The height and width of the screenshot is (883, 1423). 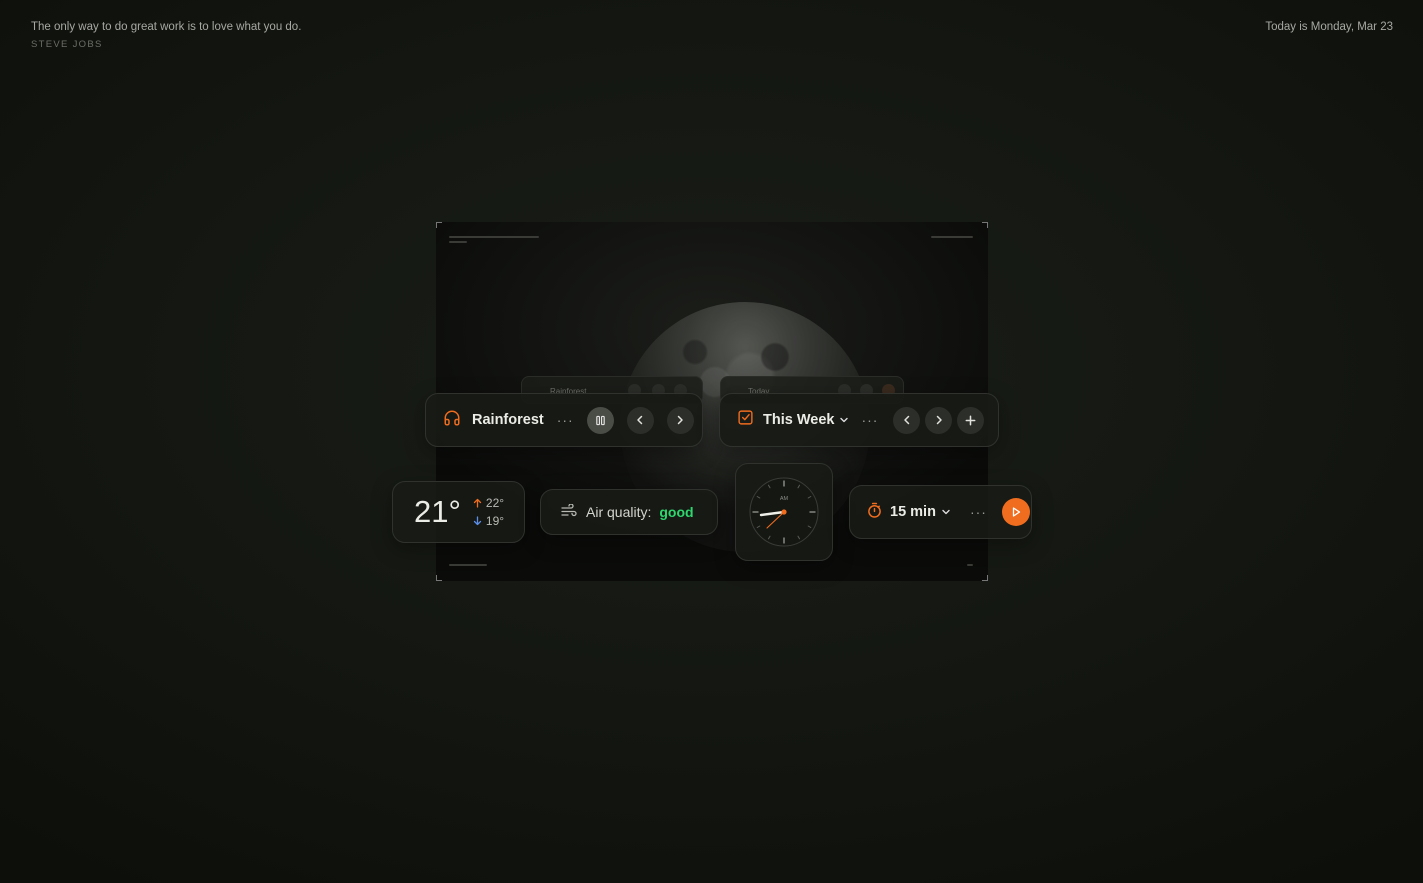 I want to click on air-quality-widget: Air quality: good, so click(x=629, y=512).